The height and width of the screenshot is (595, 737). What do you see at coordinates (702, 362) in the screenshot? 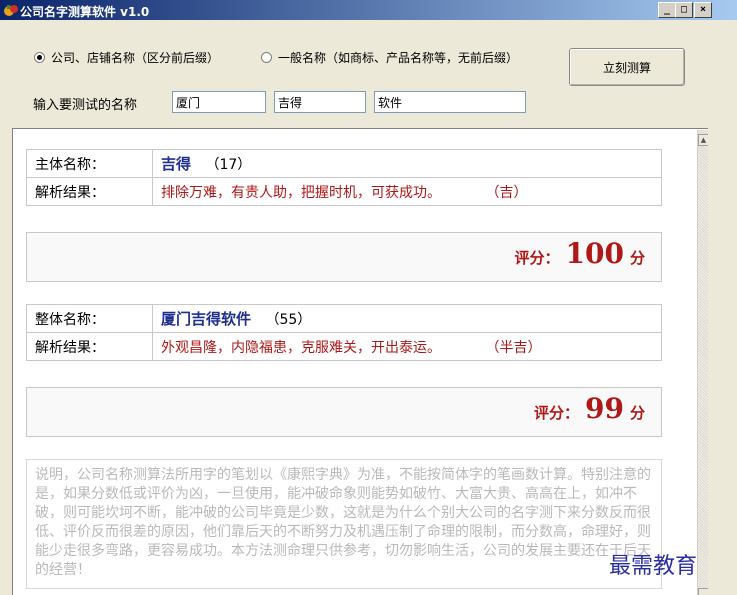
I see `vertical-scrollbar: ▲` at bounding box center [702, 362].